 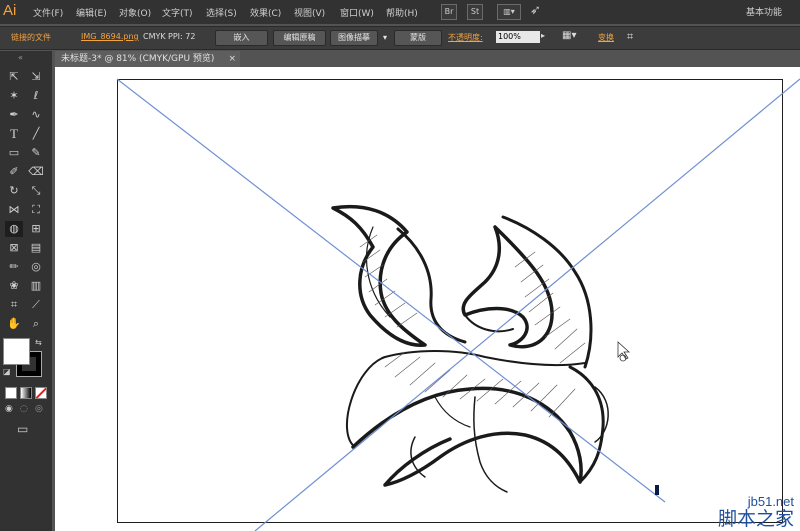 I want to click on linked-filename-link: IMG_8694.png, so click(x=110, y=36).